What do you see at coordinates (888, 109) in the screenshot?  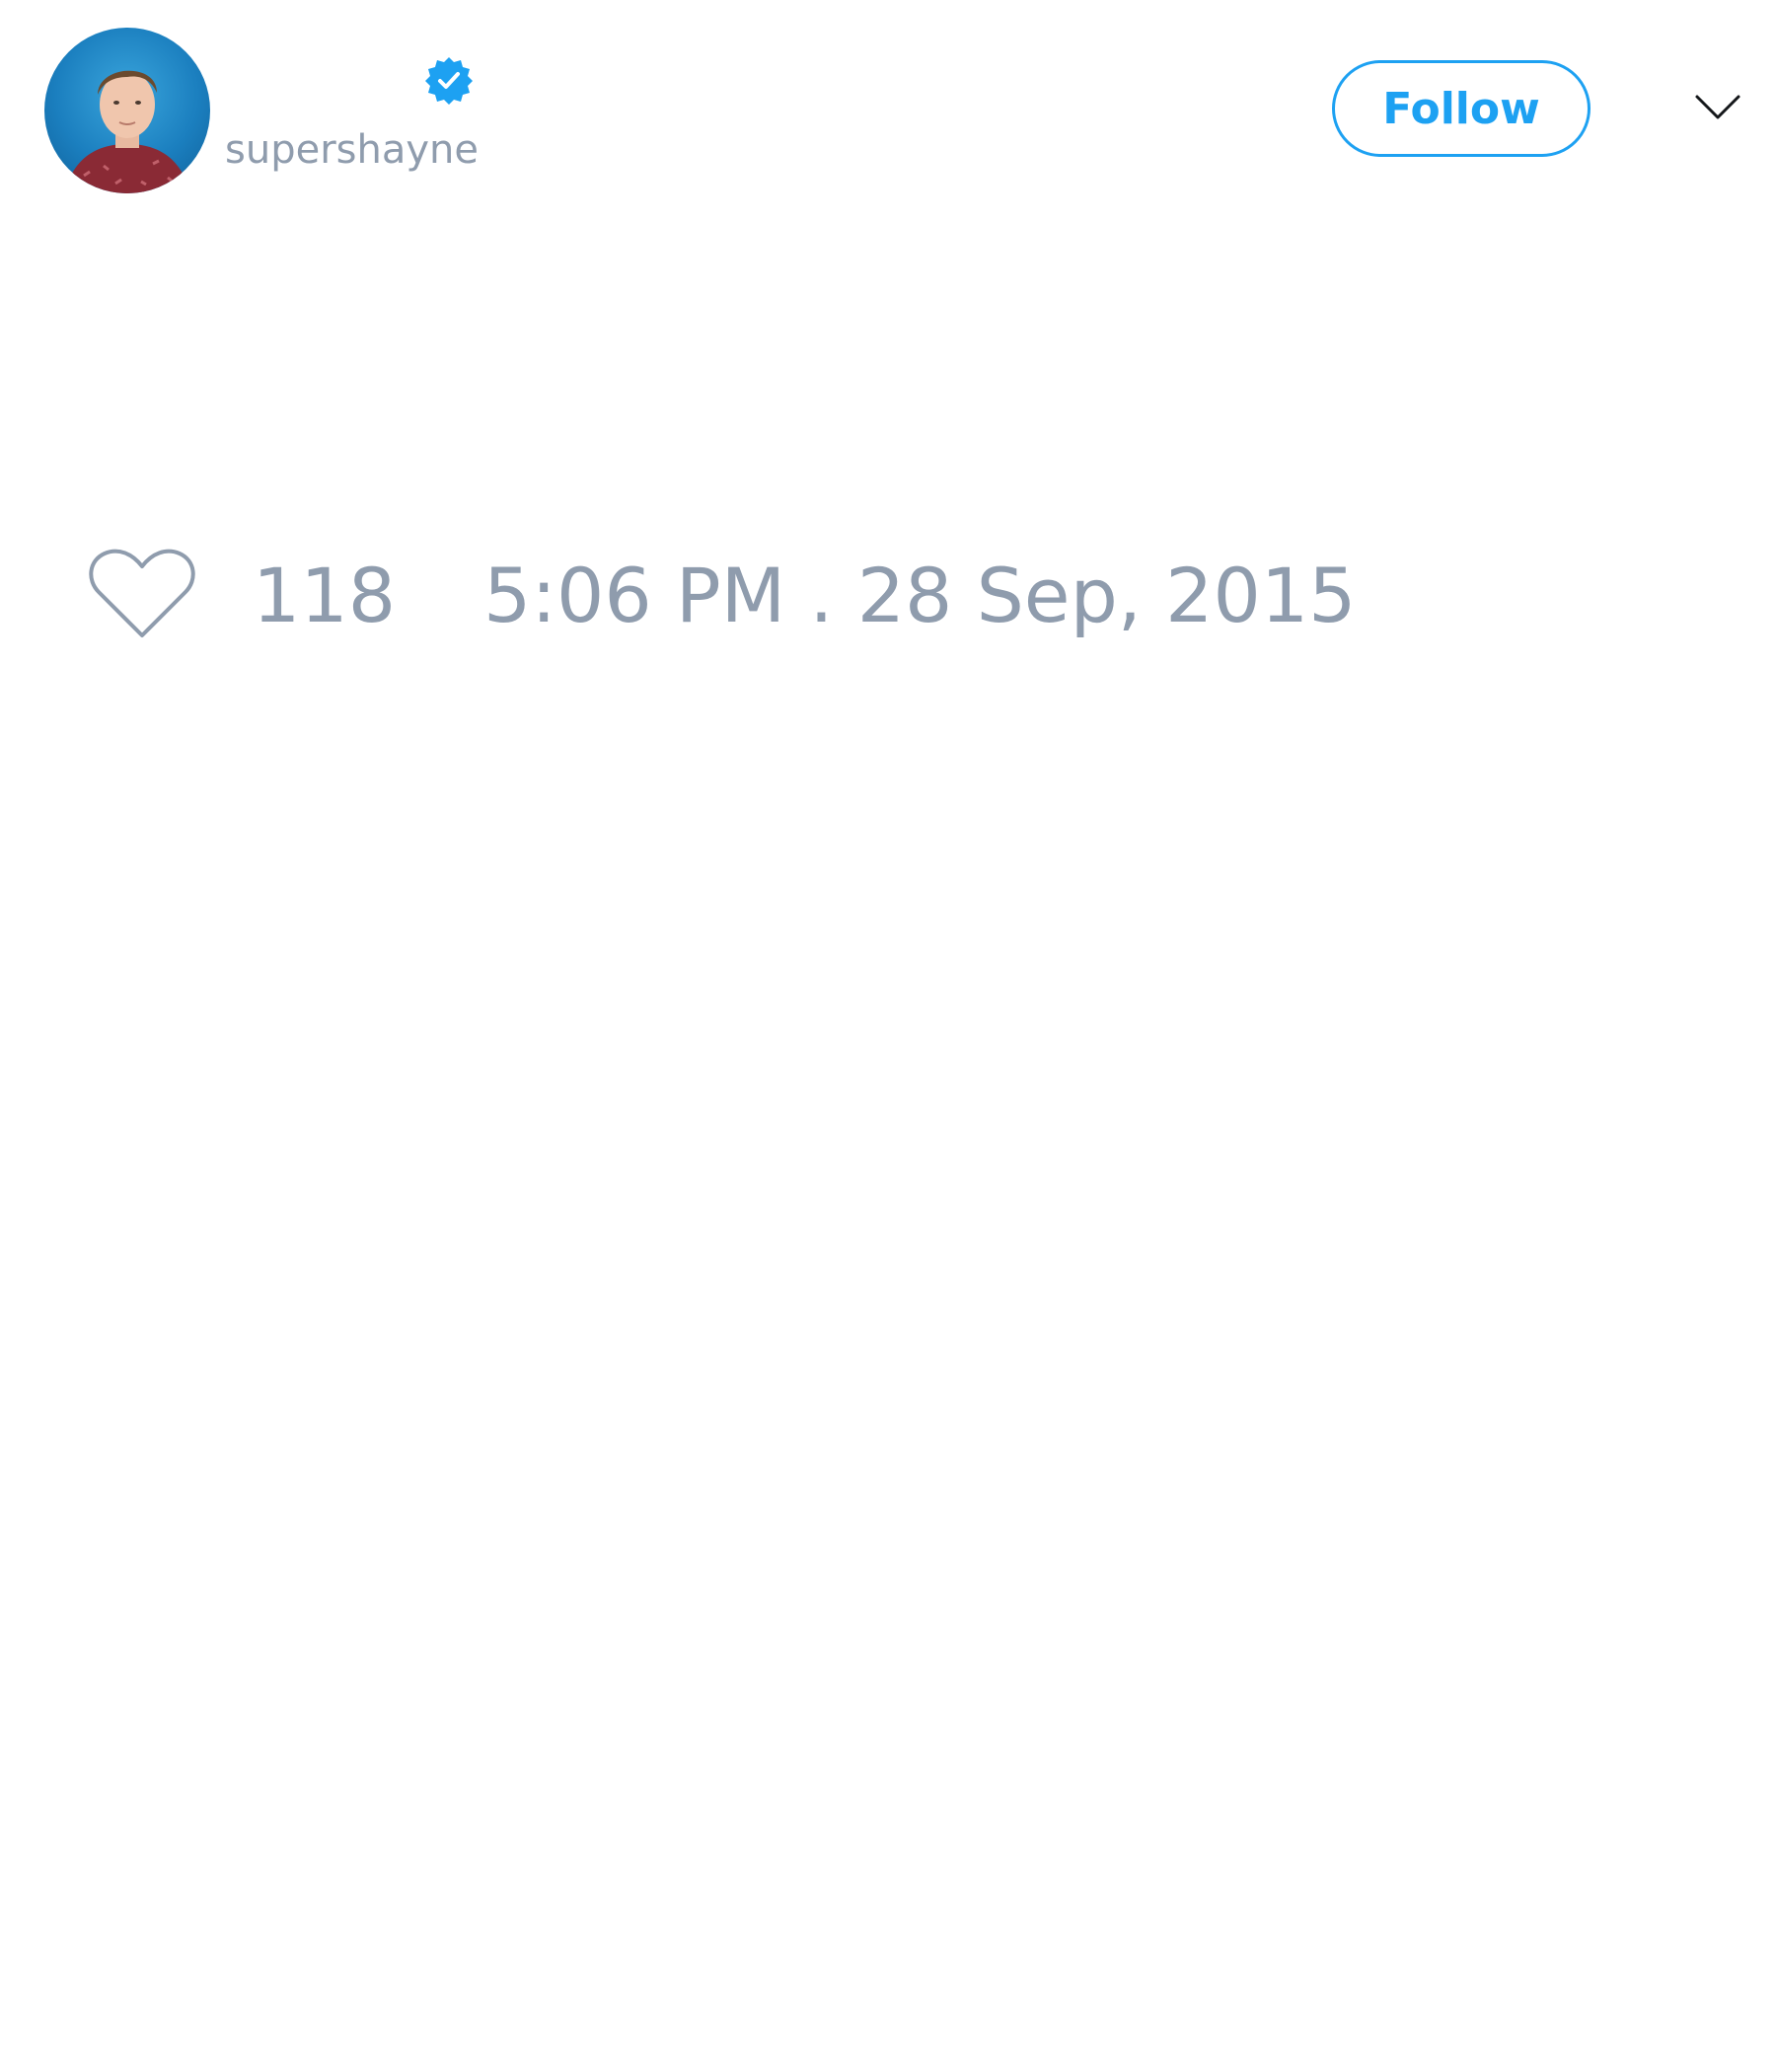 I see `tweet-header: supershayne Follow` at bounding box center [888, 109].